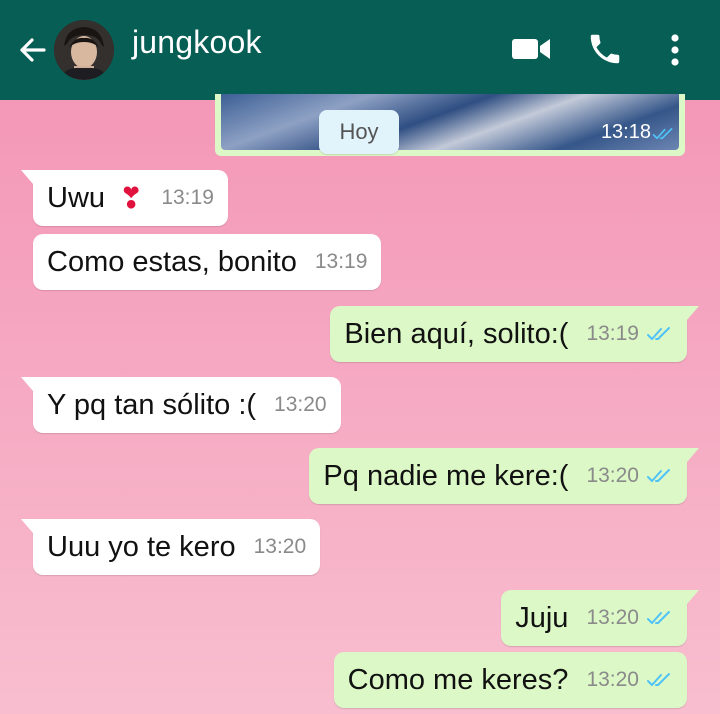 This screenshot has width=720, height=714. I want to click on message-text: Uuu yo te kero, so click(141, 546).